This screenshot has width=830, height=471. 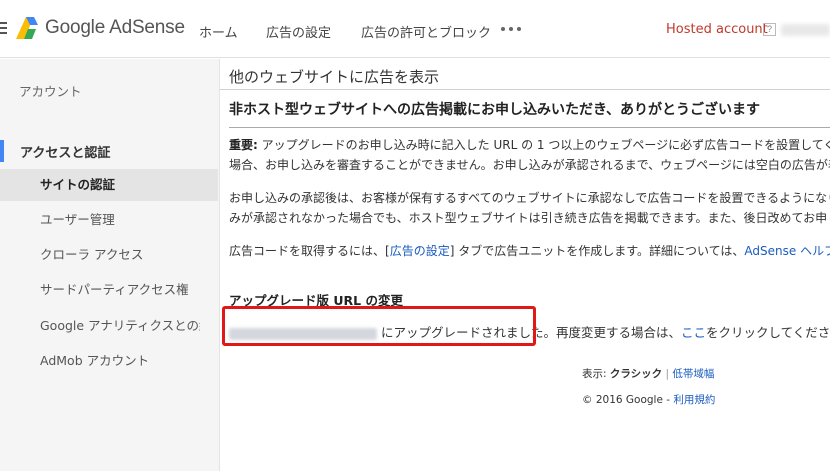 What do you see at coordinates (3, 28) in the screenshot?
I see `menu-icon` at bounding box center [3, 28].